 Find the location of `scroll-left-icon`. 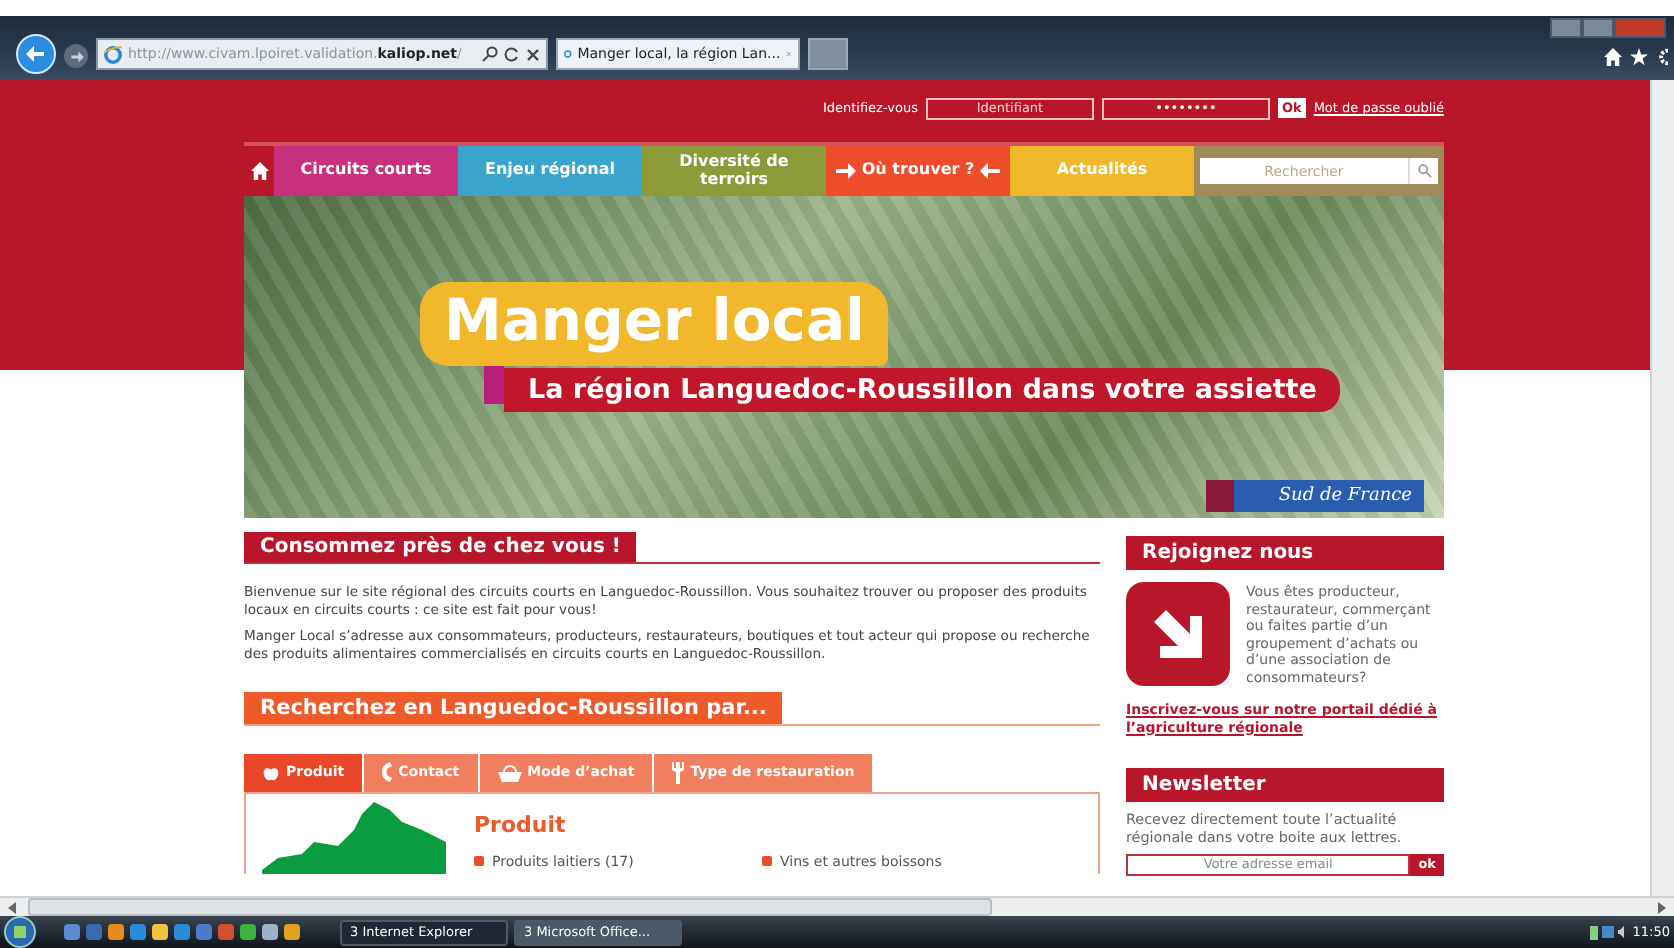

scroll-left-icon is located at coordinates (12, 907).